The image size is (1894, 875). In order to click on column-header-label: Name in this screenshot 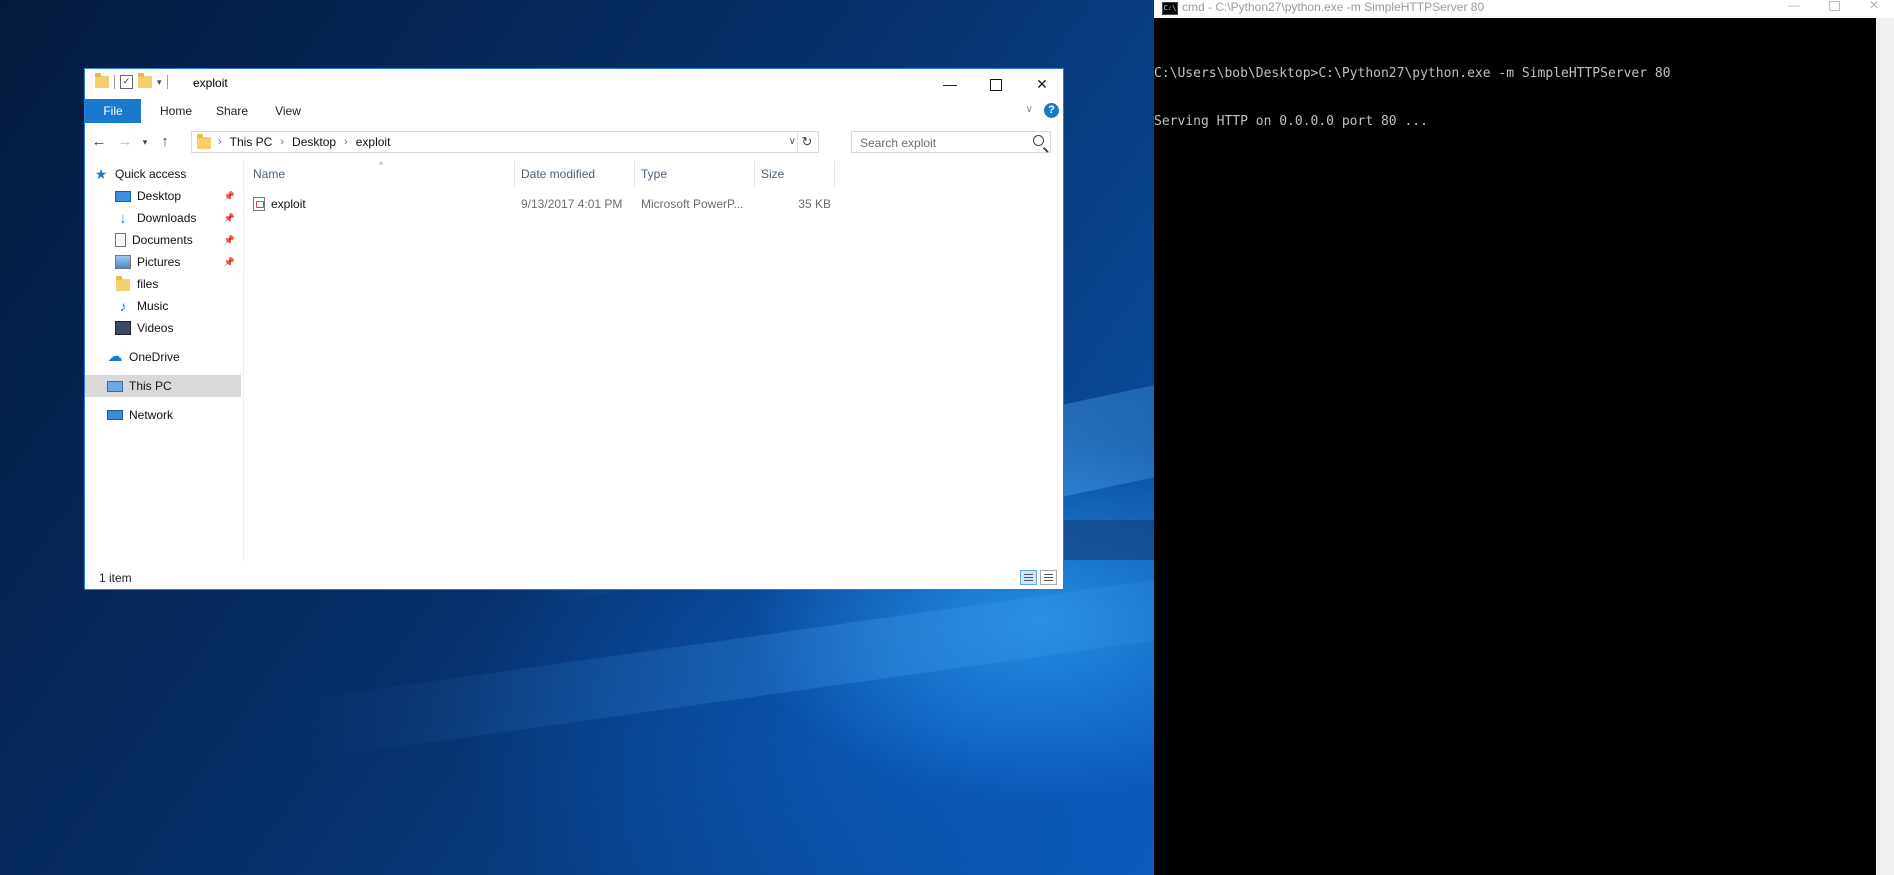, I will do `click(269, 174)`.